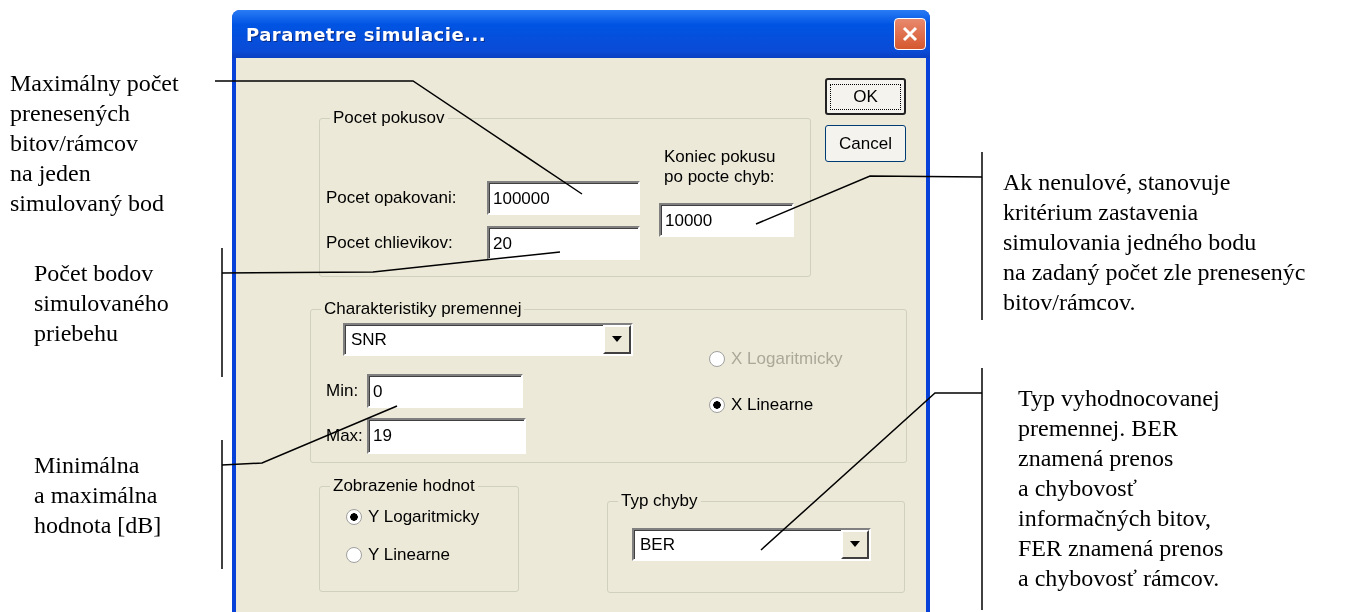 This screenshot has width=1345, height=612. Describe the element at coordinates (720, 167) in the screenshot. I see `field-label: Koniec pokusu po pocte chyb:` at that location.